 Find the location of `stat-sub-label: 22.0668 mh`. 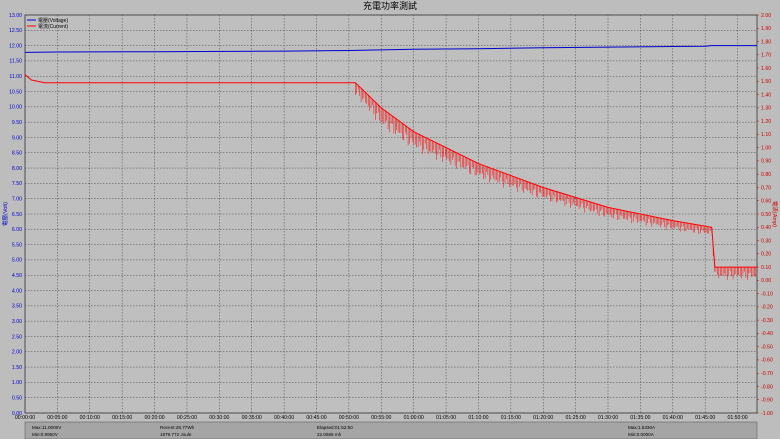

stat-sub-label: 22.0668 mh is located at coordinates (329, 434).